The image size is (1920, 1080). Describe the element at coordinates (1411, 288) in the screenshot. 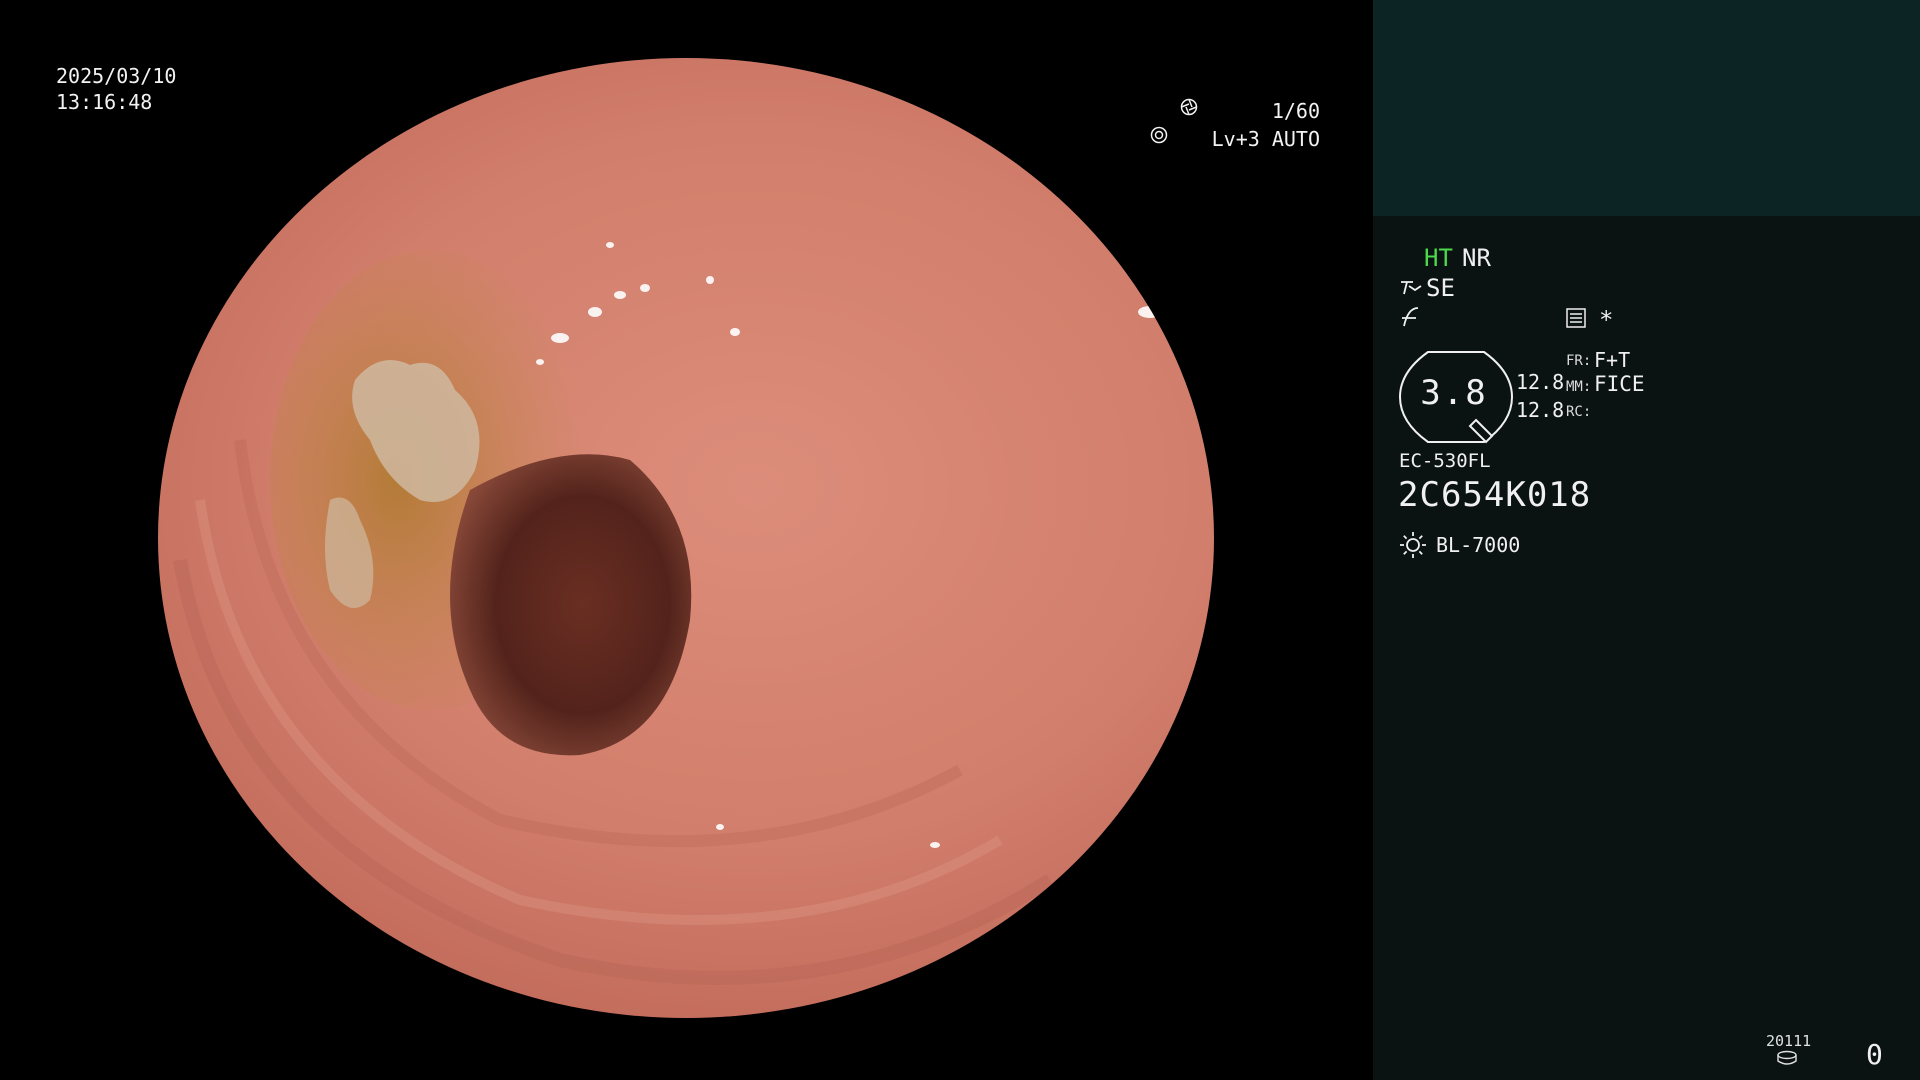

I see `structure-enhance-icon` at that location.